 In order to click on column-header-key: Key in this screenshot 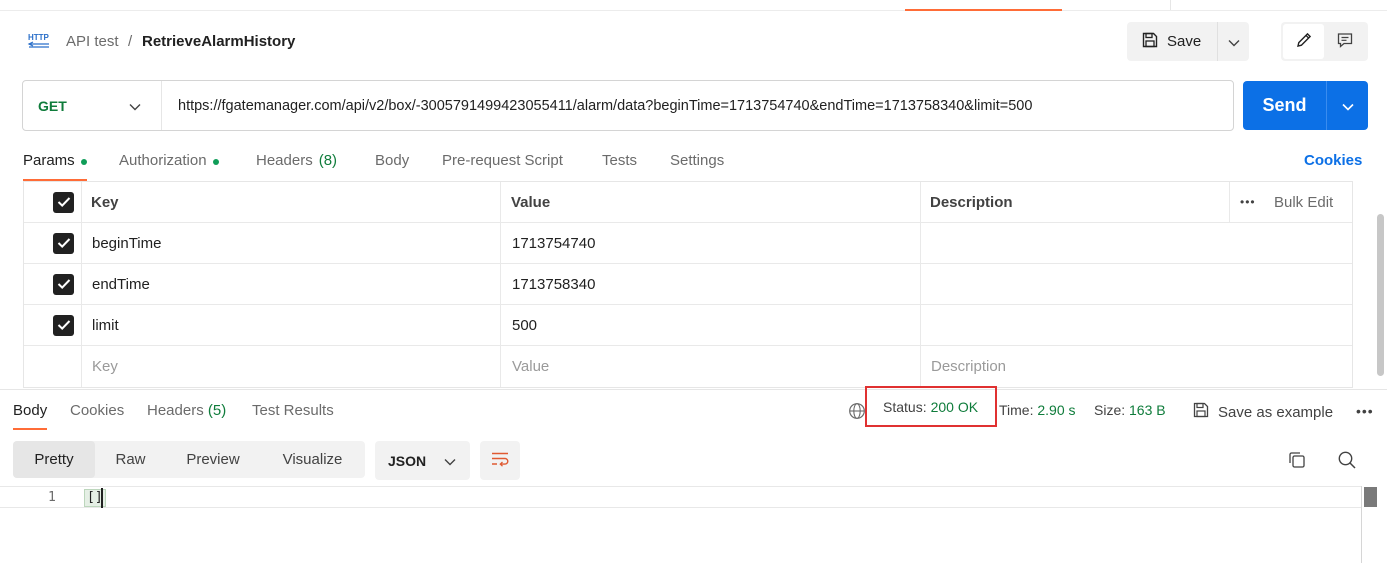, I will do `click(105, 202)`.